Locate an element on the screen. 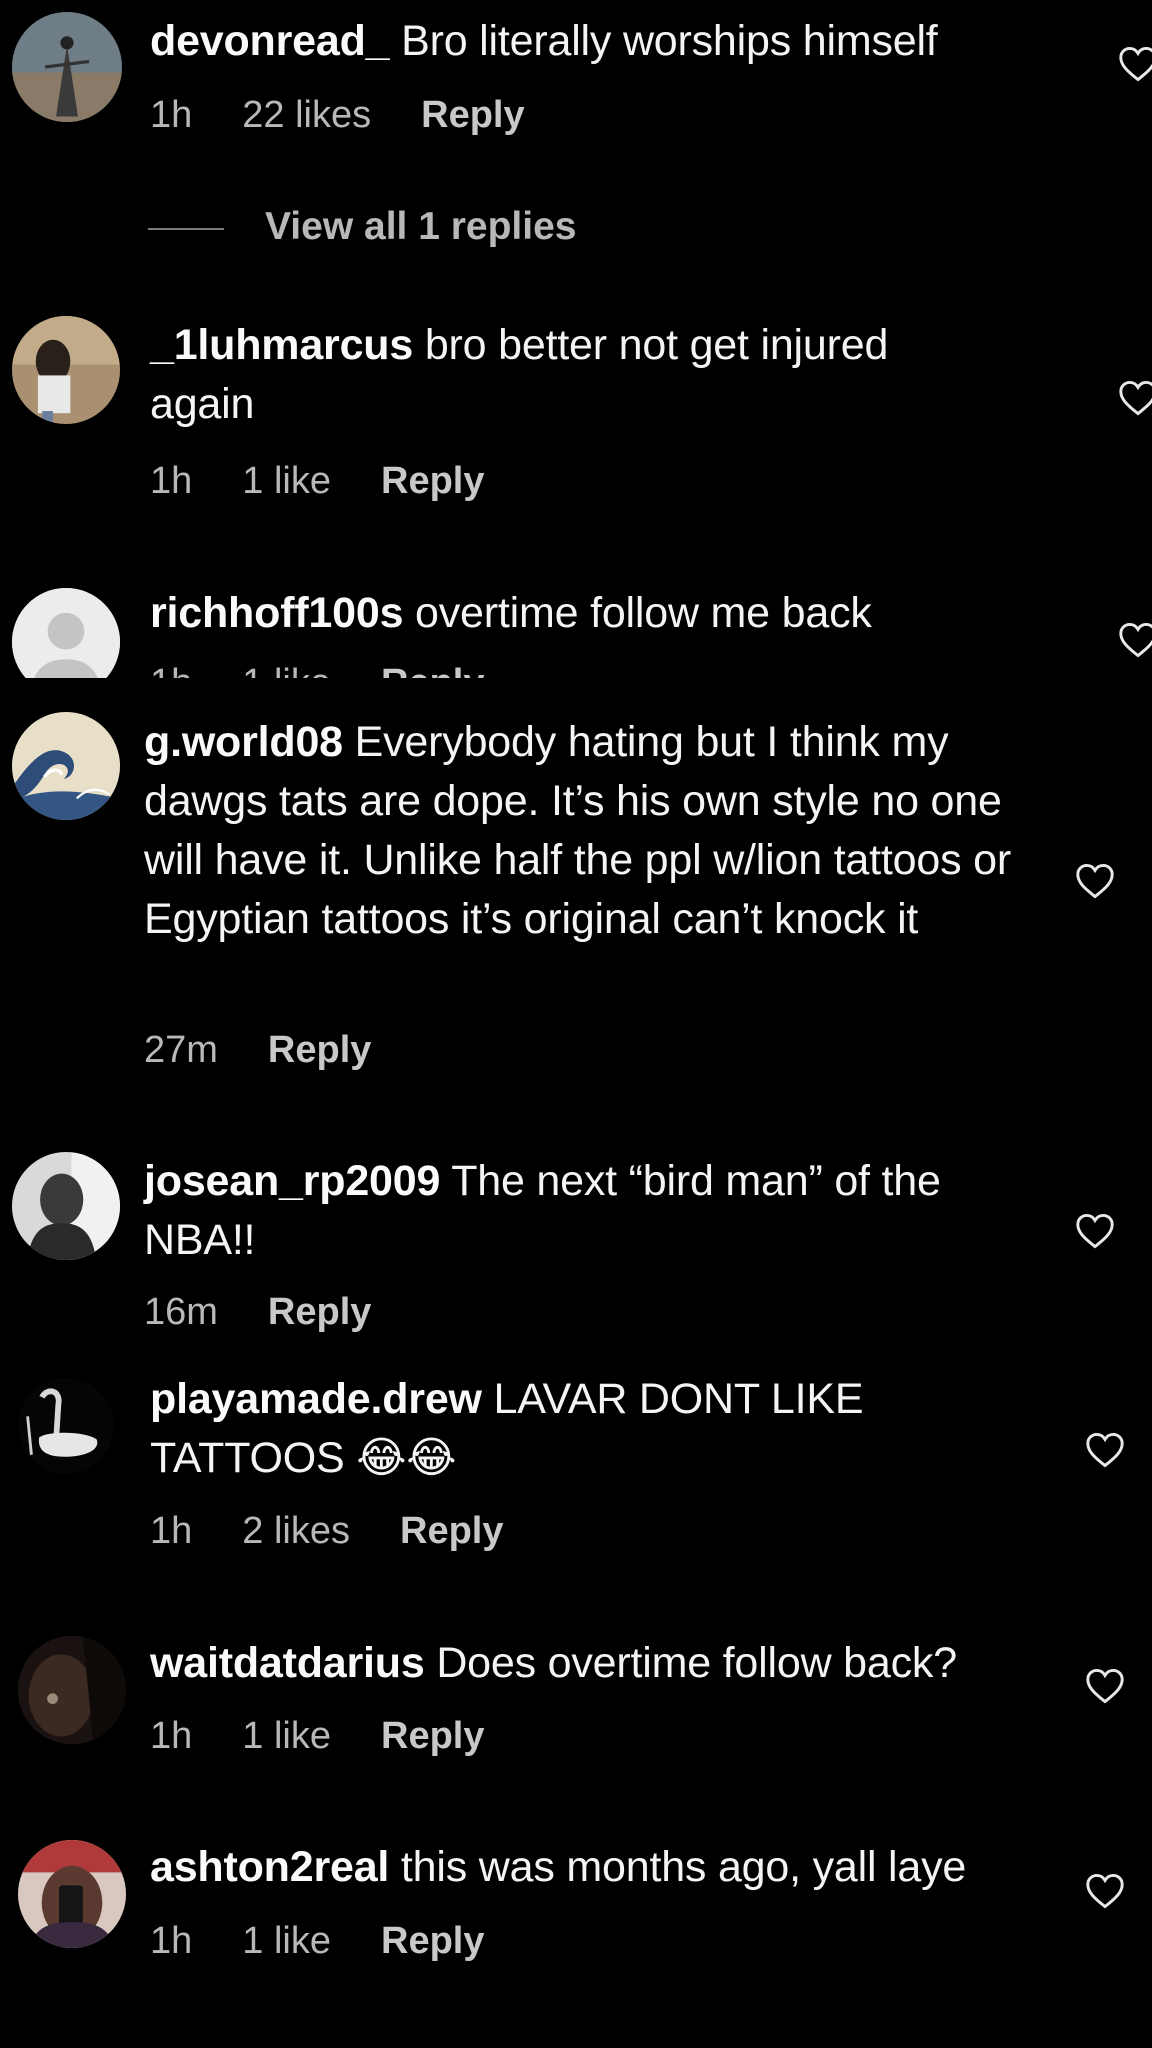  comment-likes: 2 likes is located at coordinates (296, 1531).